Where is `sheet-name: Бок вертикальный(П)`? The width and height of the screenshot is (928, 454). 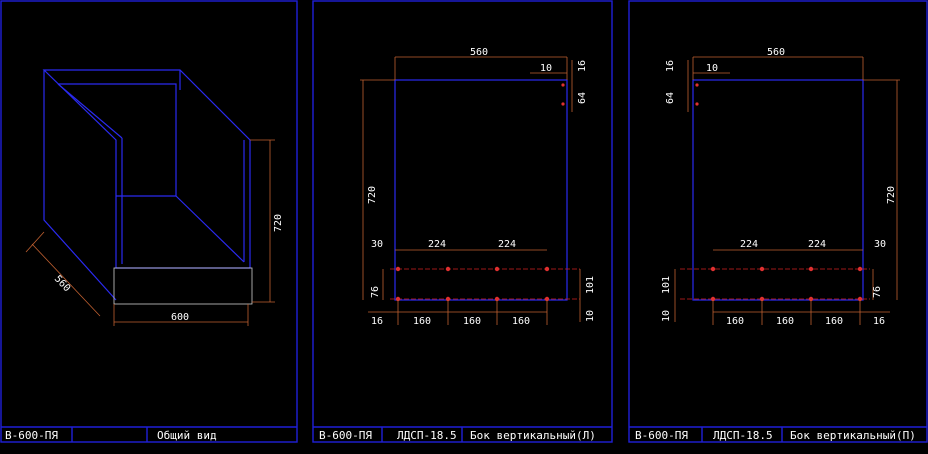 sheet-name: Бок вертикальный(П) is located at coordinates (853, 435).